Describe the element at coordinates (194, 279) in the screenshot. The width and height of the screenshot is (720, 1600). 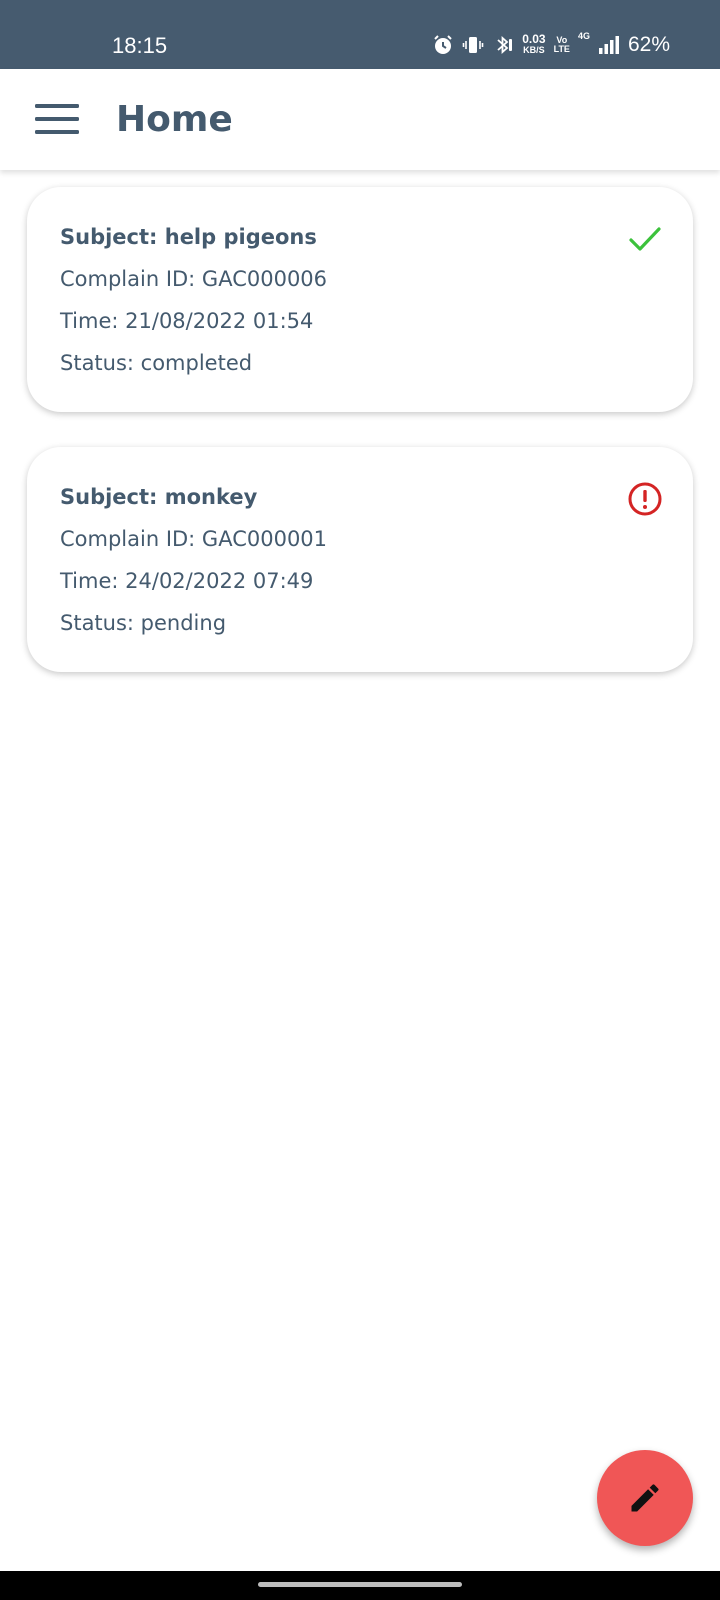
I see `complaint-id: Complain ID: GAC000006` at that location.